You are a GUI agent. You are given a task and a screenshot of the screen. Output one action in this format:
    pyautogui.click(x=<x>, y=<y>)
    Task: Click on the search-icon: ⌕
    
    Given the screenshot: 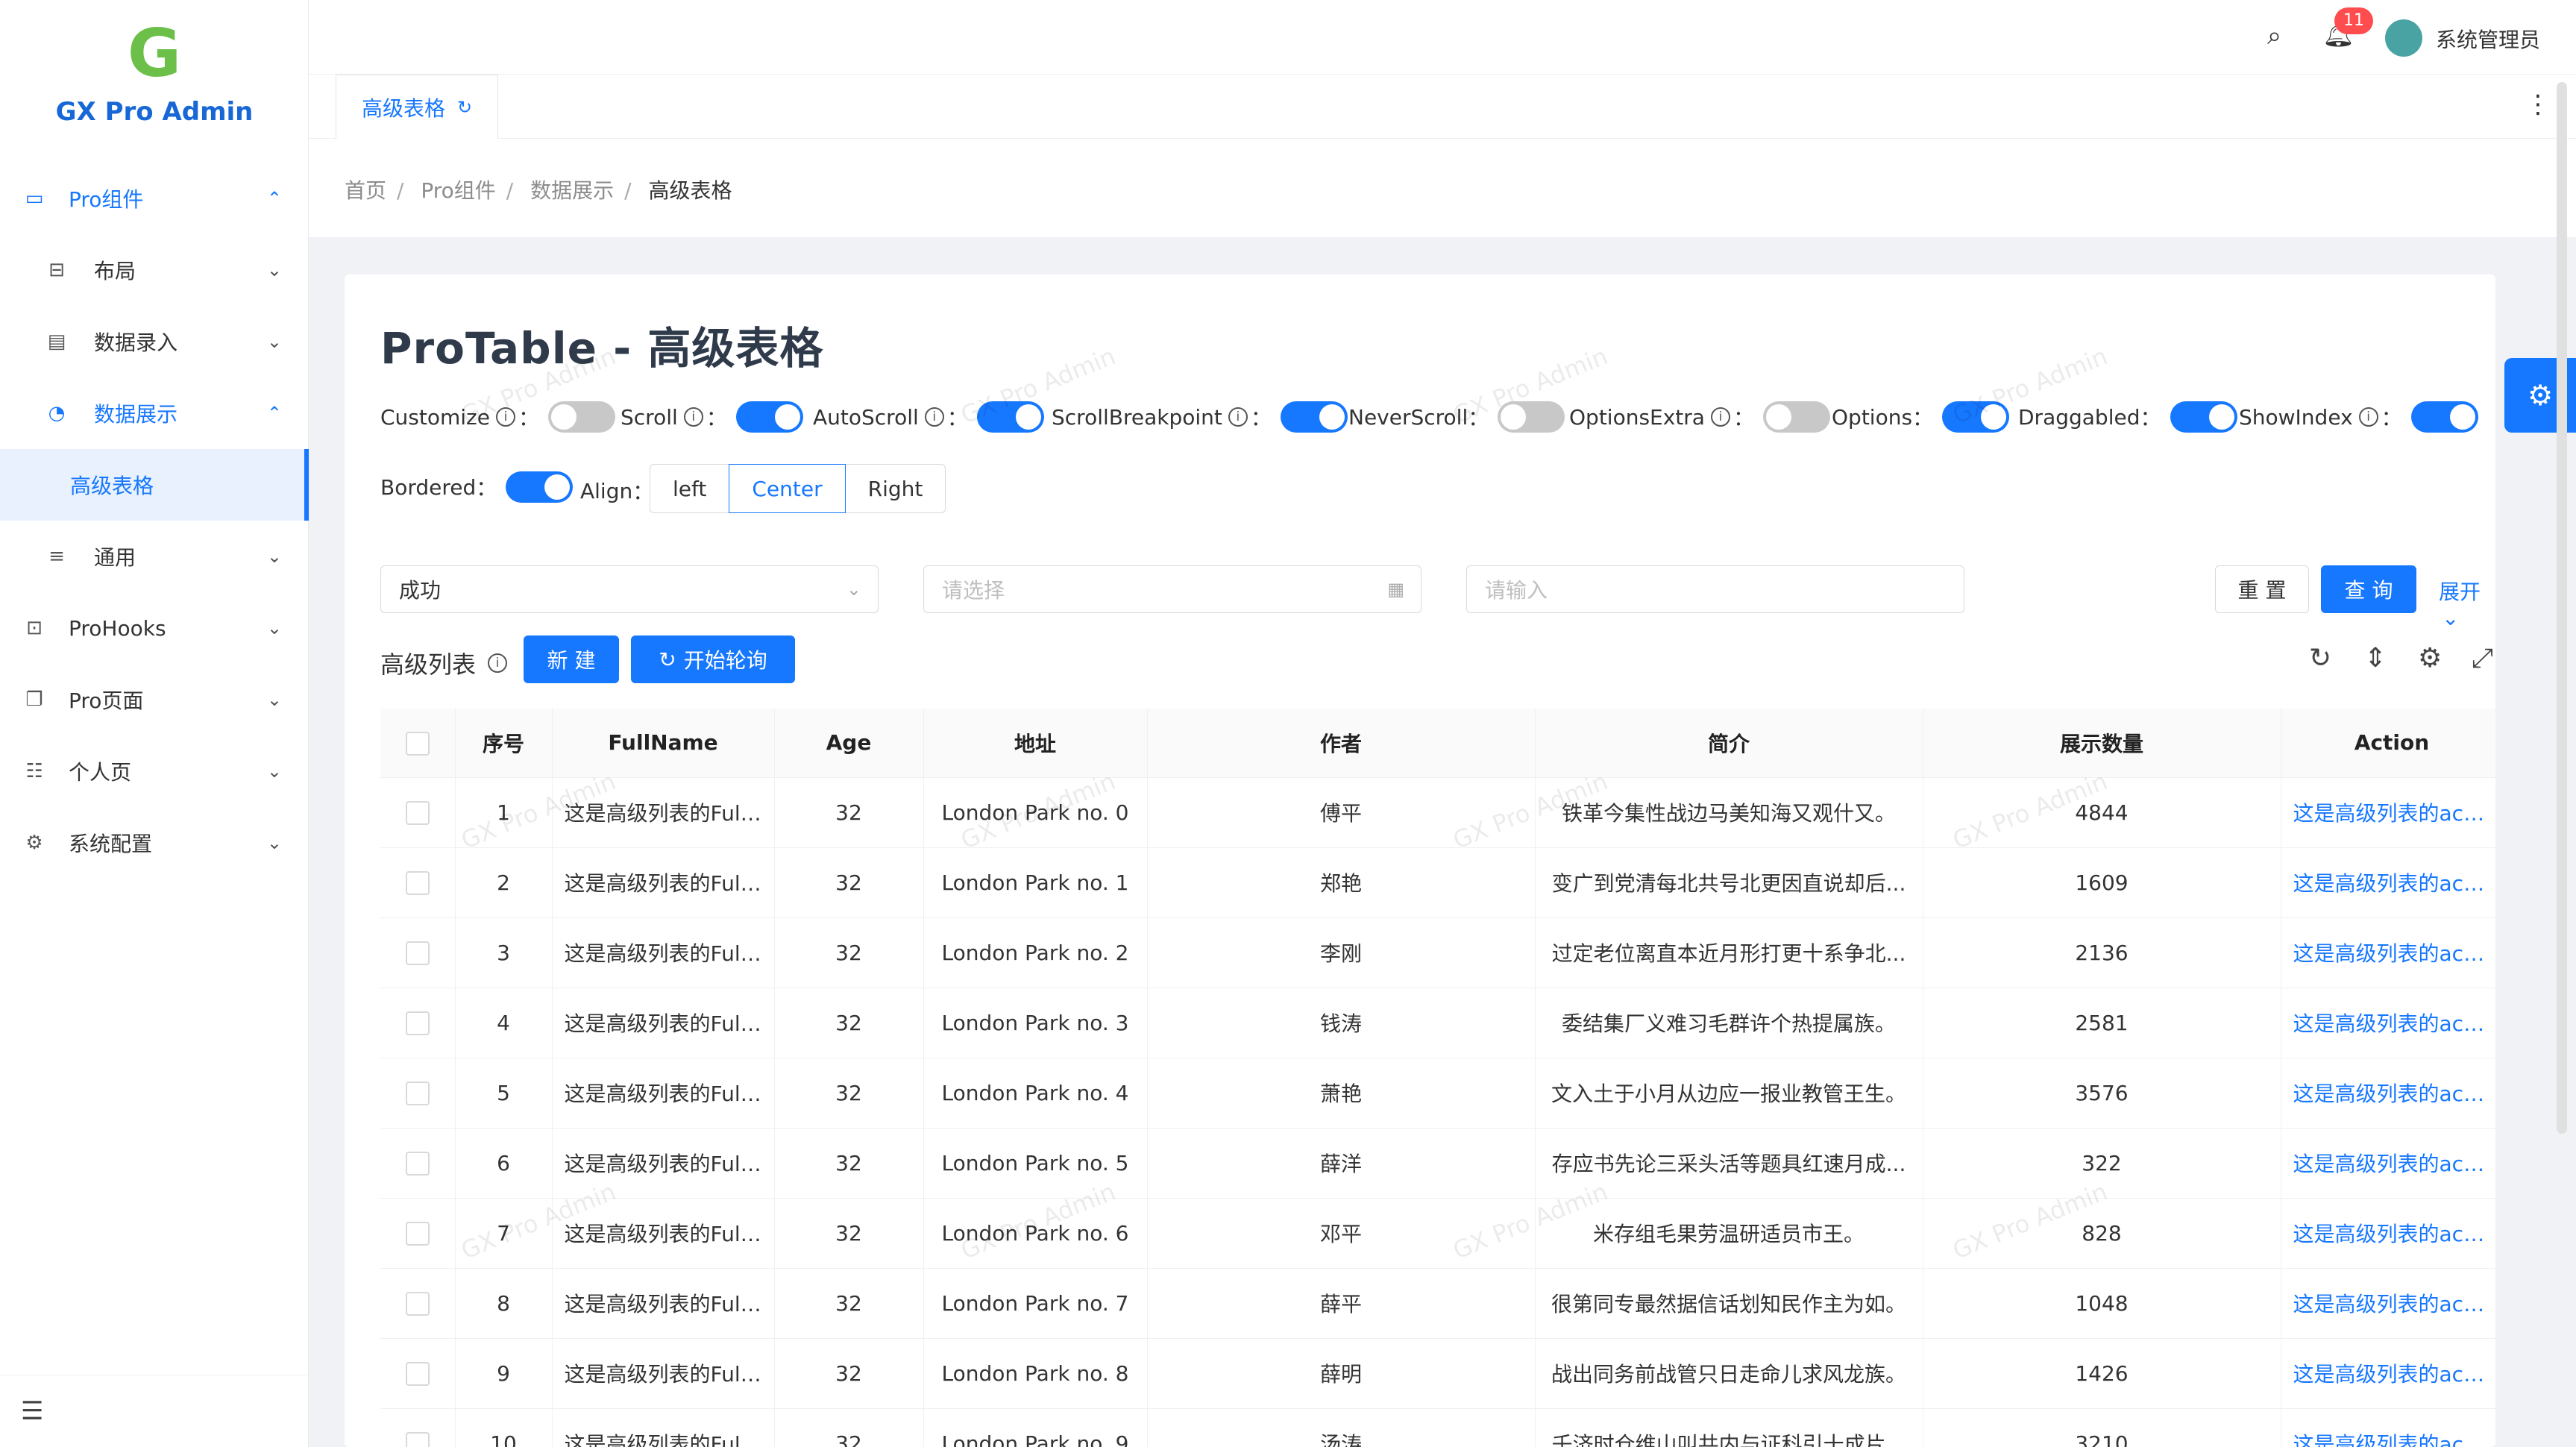 What is the action you would take?
    pyautogui.click(x=2274, y=36)
    